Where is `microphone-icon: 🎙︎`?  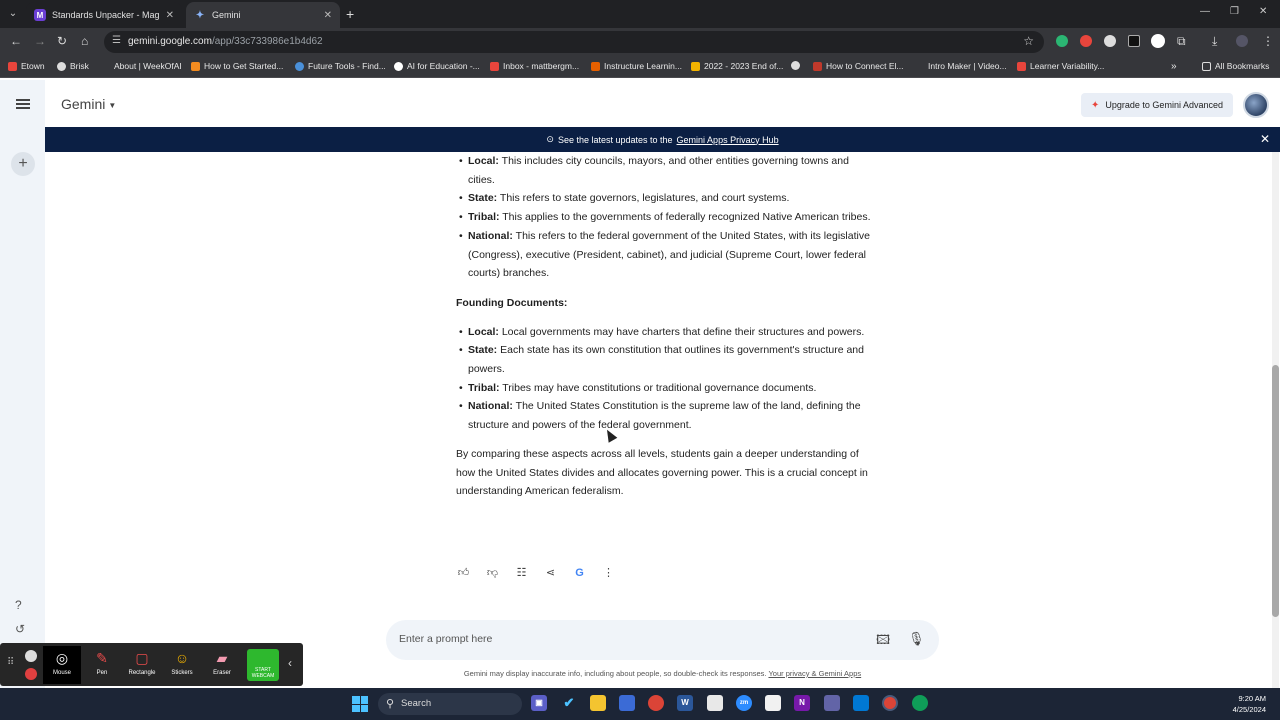
microphone-icon: 🎙︎ is located at coordinates (916, 639).